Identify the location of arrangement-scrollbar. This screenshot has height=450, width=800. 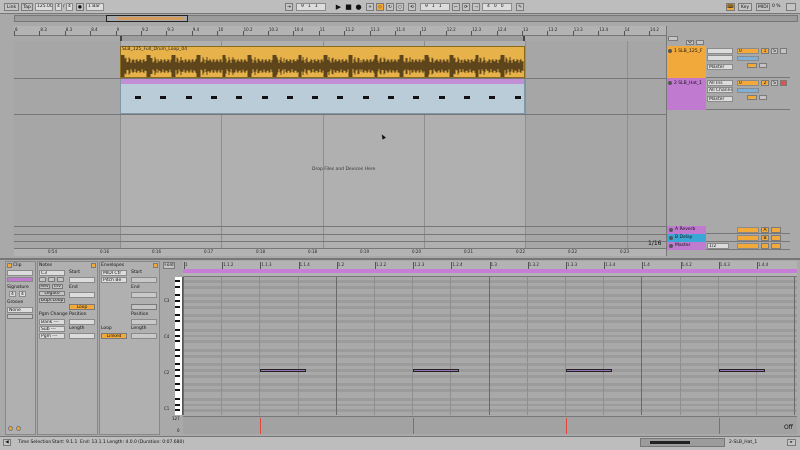
(793, 144).